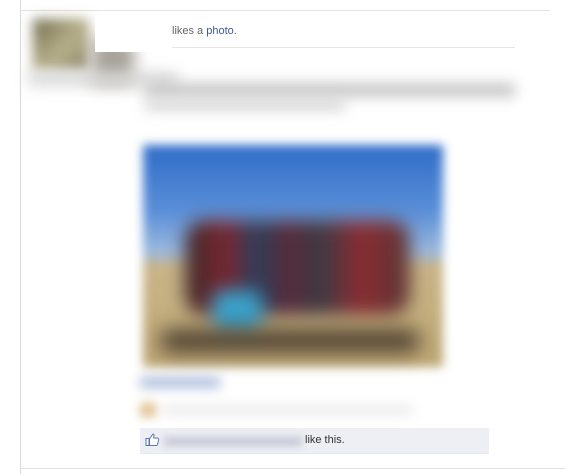 The image size is (565, 474). Describe the element at coordinates (325, 440) in the screenshot. I see `likes-suffix-text: like this.` at that location.